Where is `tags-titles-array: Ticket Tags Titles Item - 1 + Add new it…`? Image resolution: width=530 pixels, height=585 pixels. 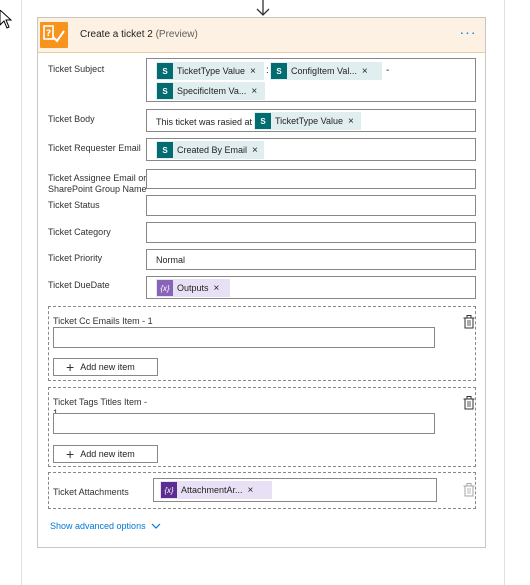 tags-titles-array: Ticket Tags Titles Item - 1 + Add new it… is located at coordinates (262, 427).